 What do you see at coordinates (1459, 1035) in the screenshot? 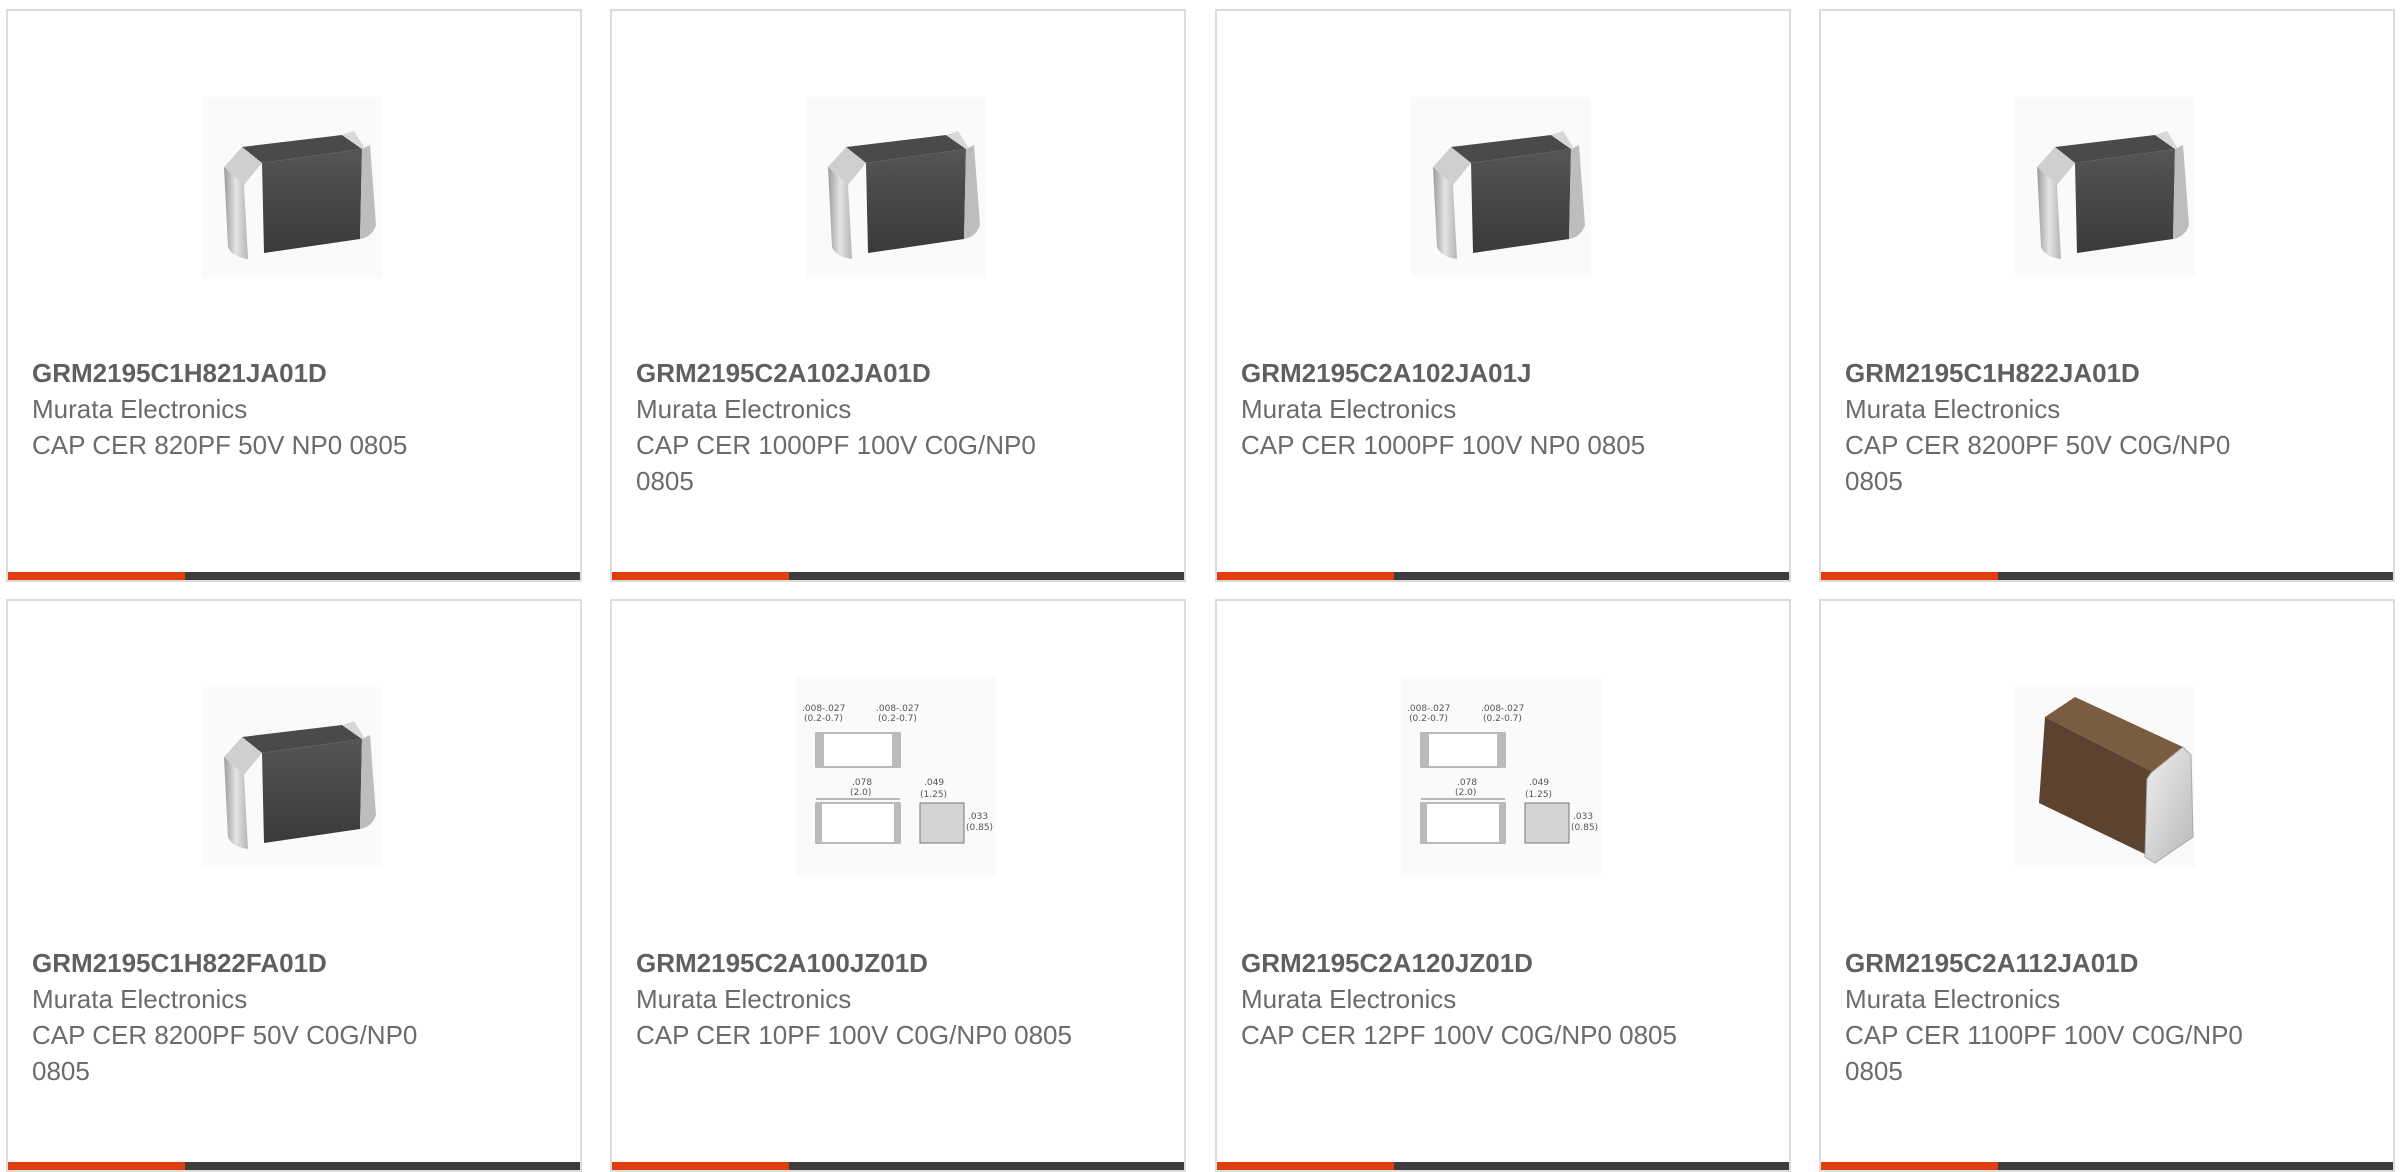
I see `product-description: CAP CER 12PF 100V C0G/NP0 0805` at bounding box center [1459, 1035].